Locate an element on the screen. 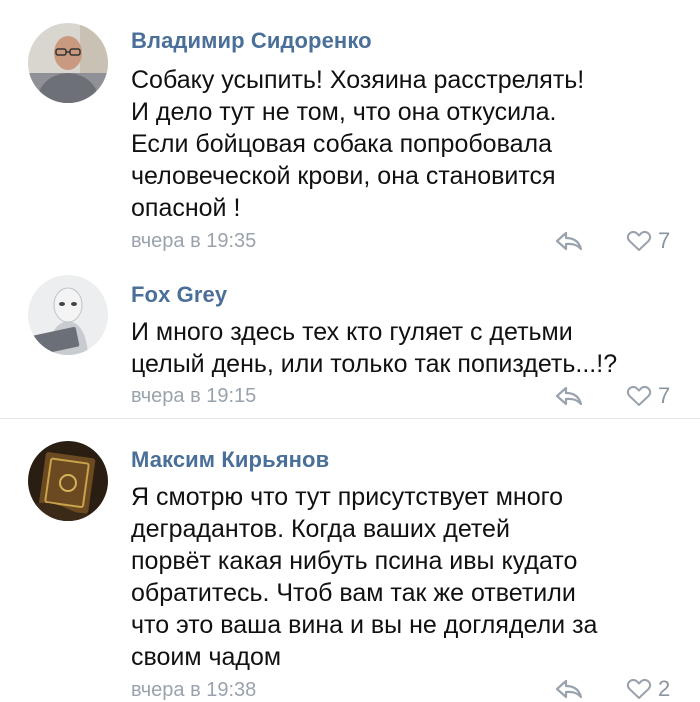 This screenshot has height=702, width=700. comment-text-line: что это ваша вина и вы не доглядели за is located at coordinates (364, 625).